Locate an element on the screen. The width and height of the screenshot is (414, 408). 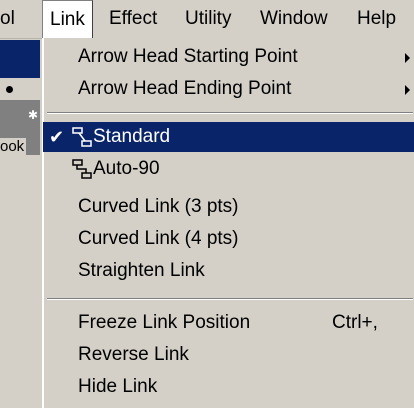
menu-bar: ol Link Effect Utility Window Help is located at coordinates (207, 19).